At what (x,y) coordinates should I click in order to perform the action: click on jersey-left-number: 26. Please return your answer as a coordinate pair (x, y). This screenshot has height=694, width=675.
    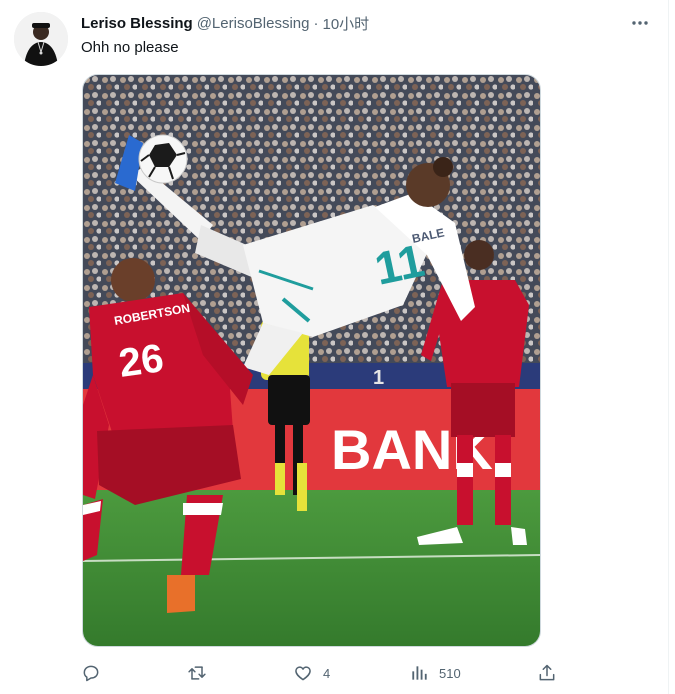
    Looking at the image, I should click on (141, 361).